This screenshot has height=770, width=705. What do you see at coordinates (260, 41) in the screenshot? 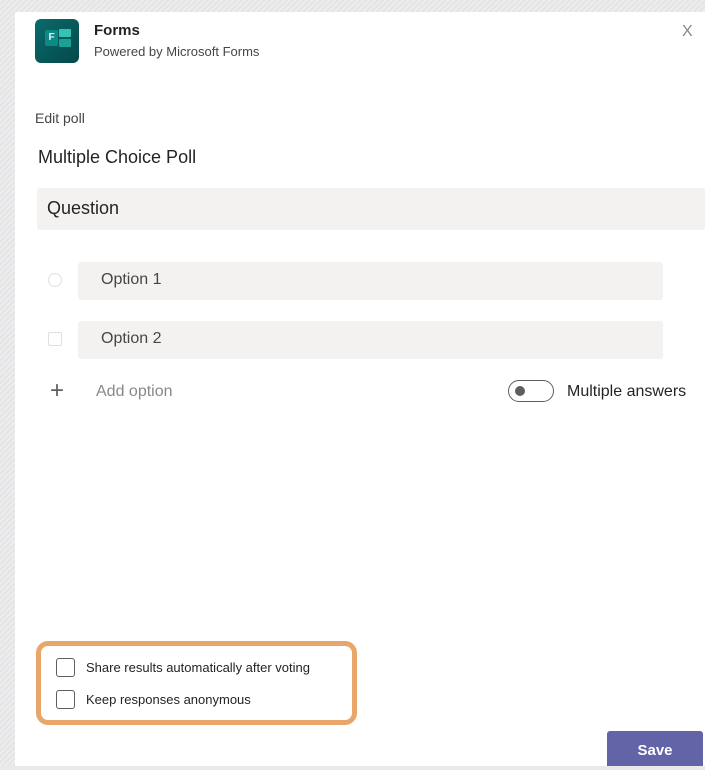
I see `app-header: F Forms Powered by Microsoft Forms` at bounding box center [260, 41].